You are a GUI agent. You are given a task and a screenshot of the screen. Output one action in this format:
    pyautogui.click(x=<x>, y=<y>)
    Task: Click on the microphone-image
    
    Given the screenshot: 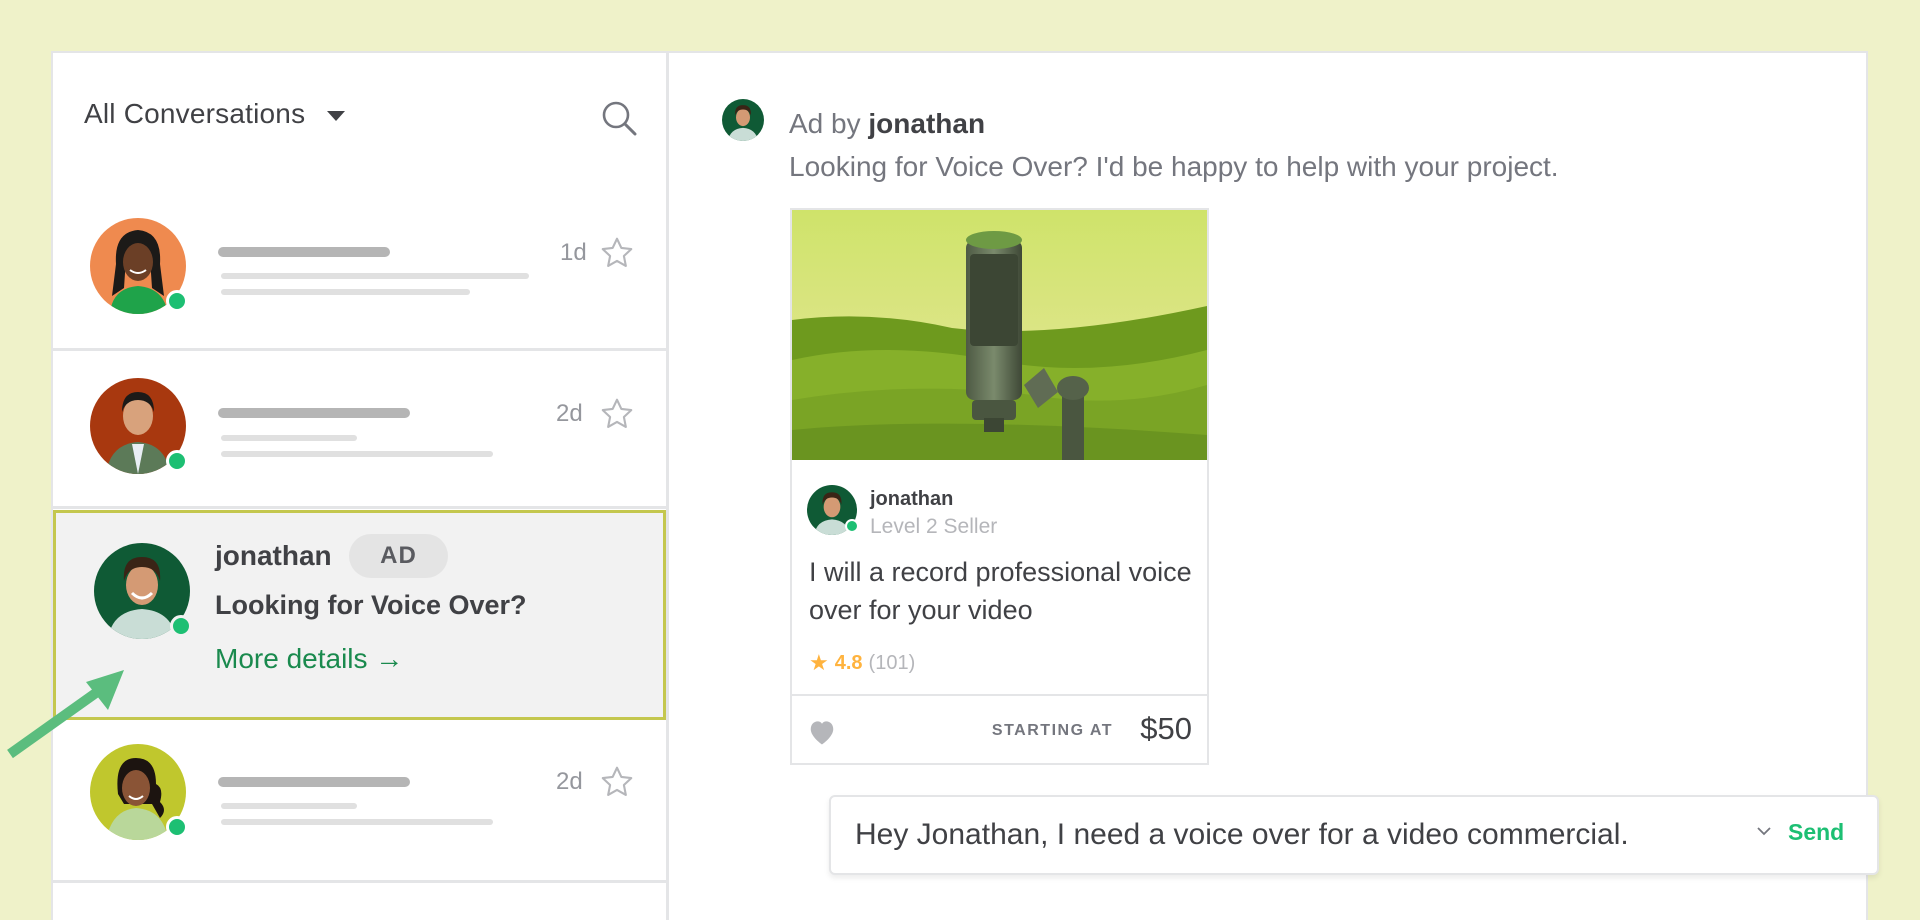 What is the action you would take?
    pyautogui.click(x=999, y=335)
    